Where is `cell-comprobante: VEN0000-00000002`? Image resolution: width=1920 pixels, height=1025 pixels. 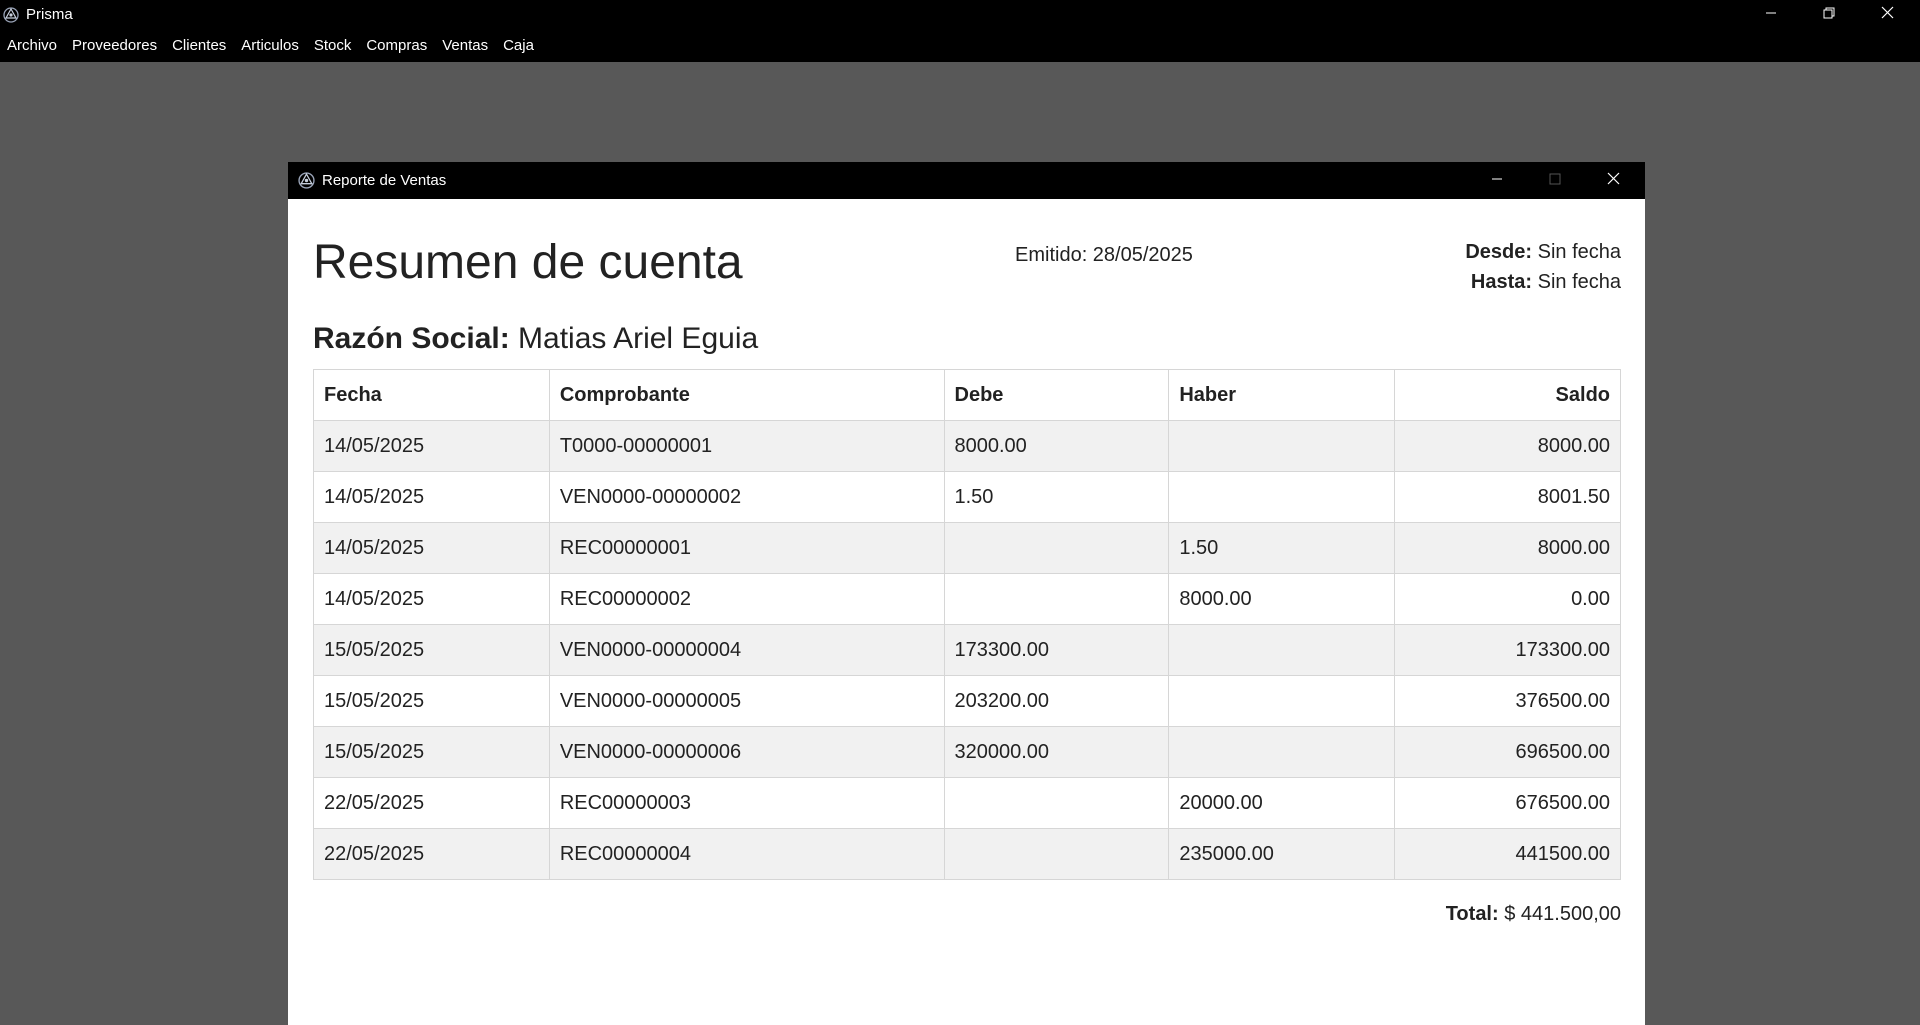 cell-comprobante: VEN0000-00000002 is located at coordinates (746, 497).